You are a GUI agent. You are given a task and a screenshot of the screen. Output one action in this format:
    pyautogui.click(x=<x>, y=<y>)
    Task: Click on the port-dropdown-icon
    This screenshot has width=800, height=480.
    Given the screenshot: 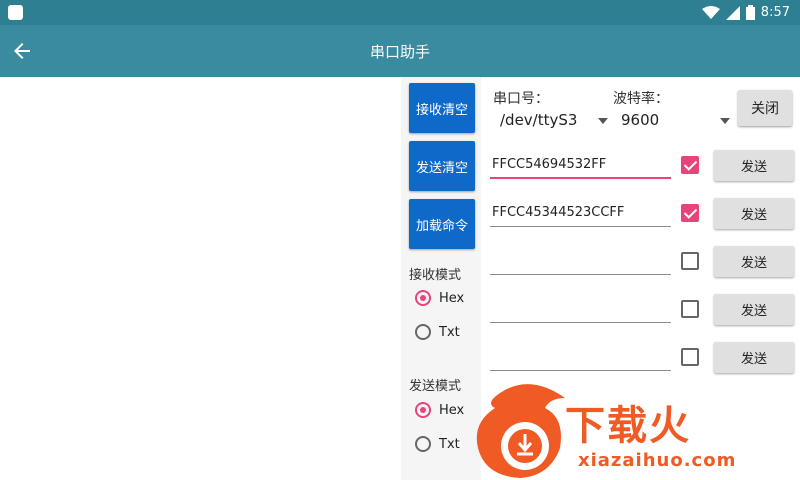 What is the action you would take?
    pyautogui.click(x=603, y=121)
    